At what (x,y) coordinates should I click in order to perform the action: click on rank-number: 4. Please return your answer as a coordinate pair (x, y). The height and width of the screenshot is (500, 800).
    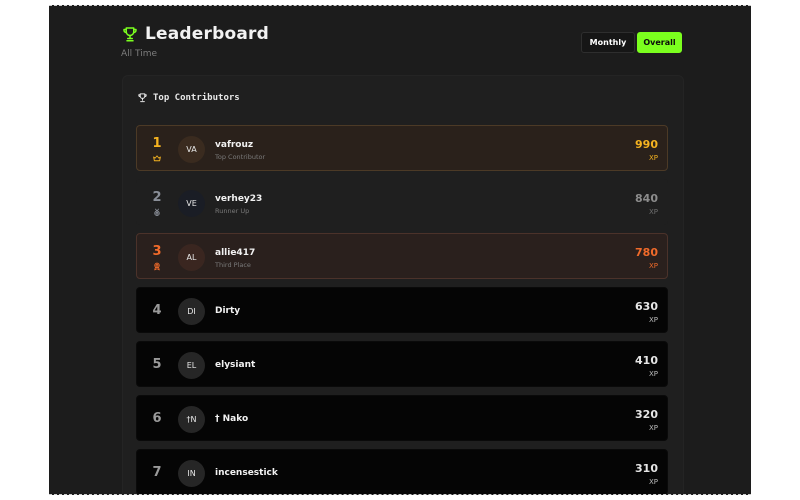
    Looking at the image, I should click on (157, 310).